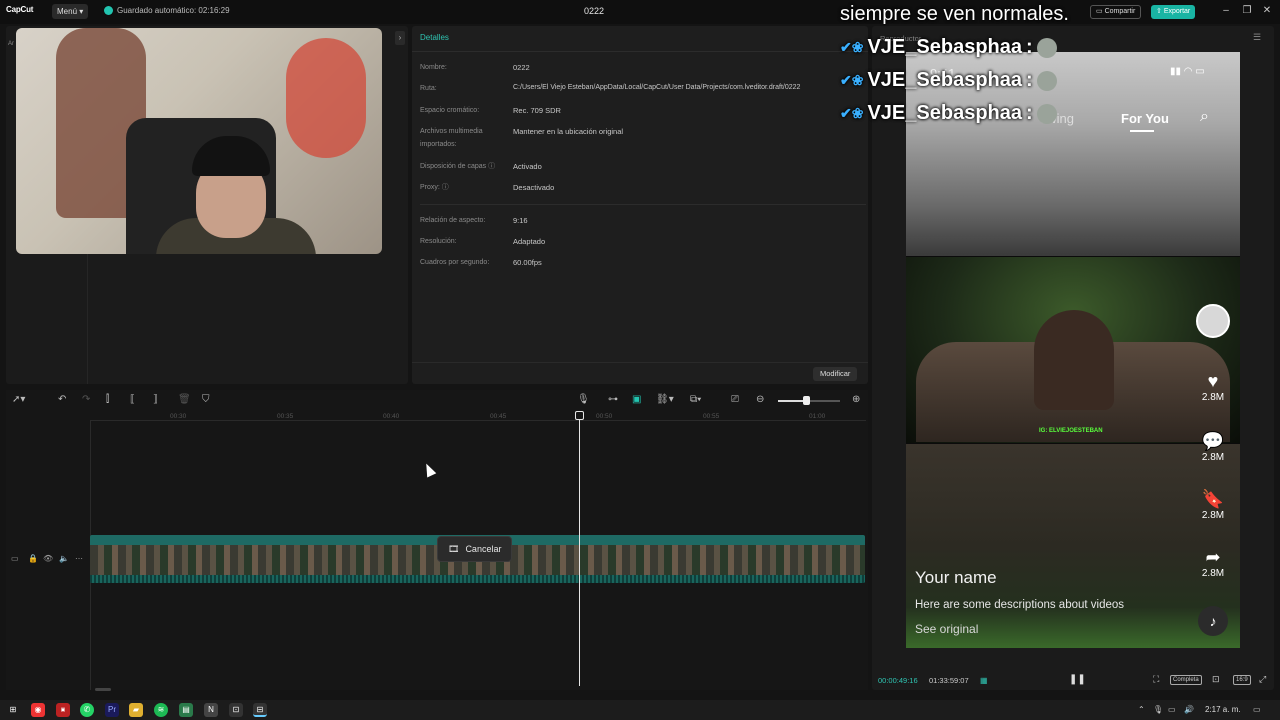 The width and height of the screenshot is (1280, 720). Describe the element at coordinates (856, 399) in the screenshot. I see `zoom-in-icon: ⊕` at that location.